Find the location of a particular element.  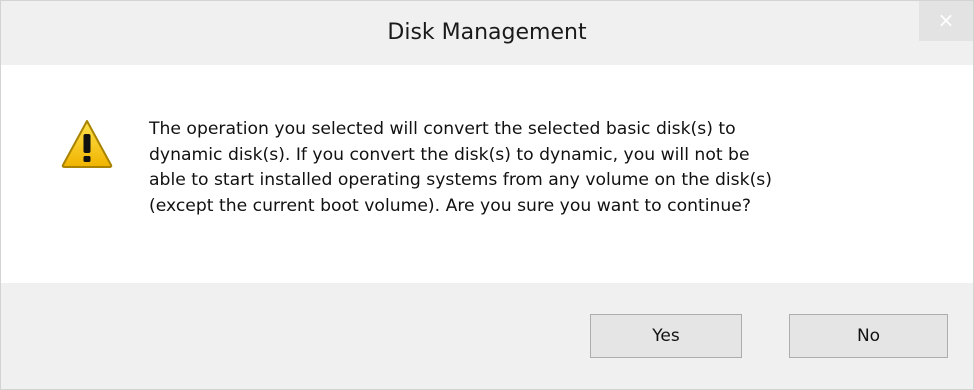

warning-icon is located at coordinates (87, 144).